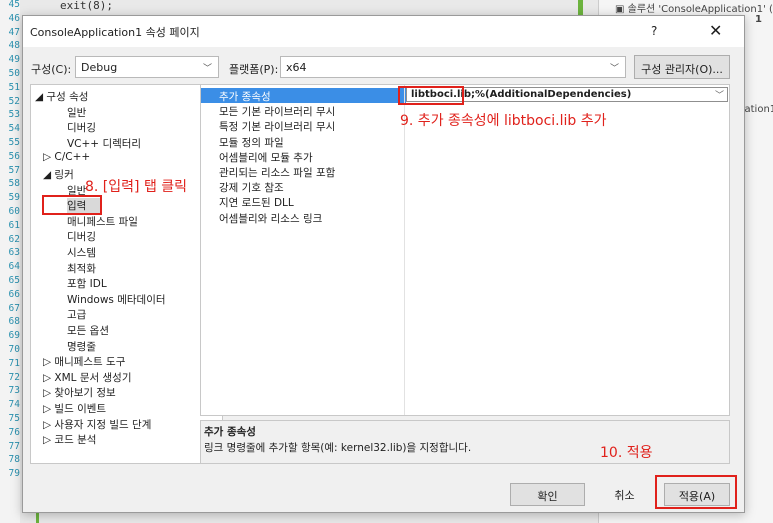 The height and width of the screenshot is (523, 773). Describe the element at coordinates (104, 143) in the screenshot. I see `tree-item: VC++ 디렉터리` at that location.